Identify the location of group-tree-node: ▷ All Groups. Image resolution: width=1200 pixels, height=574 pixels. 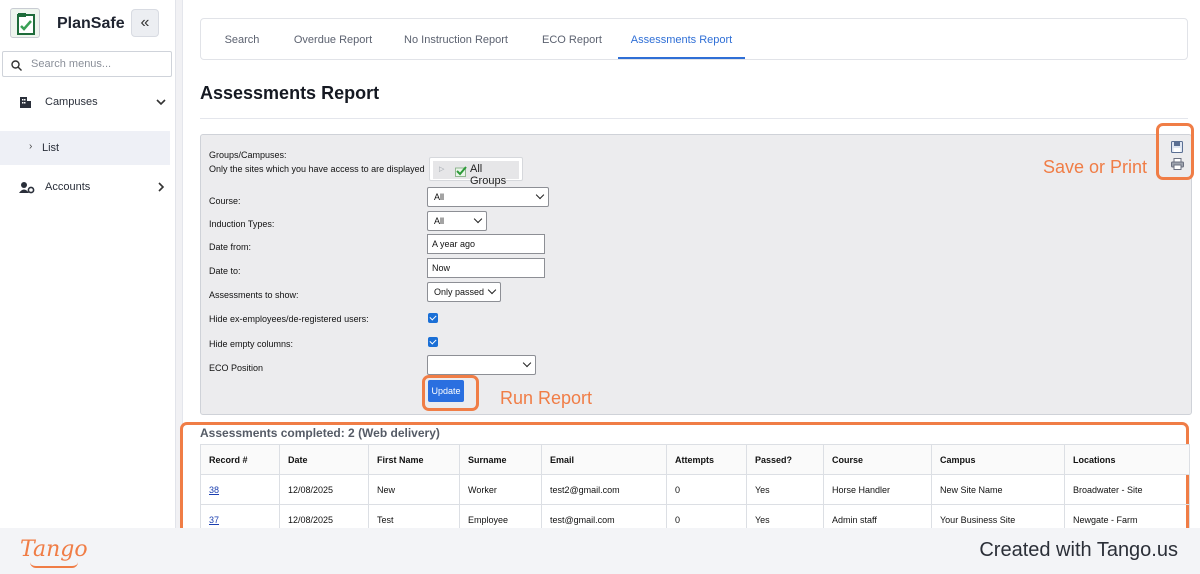
(476, 174).